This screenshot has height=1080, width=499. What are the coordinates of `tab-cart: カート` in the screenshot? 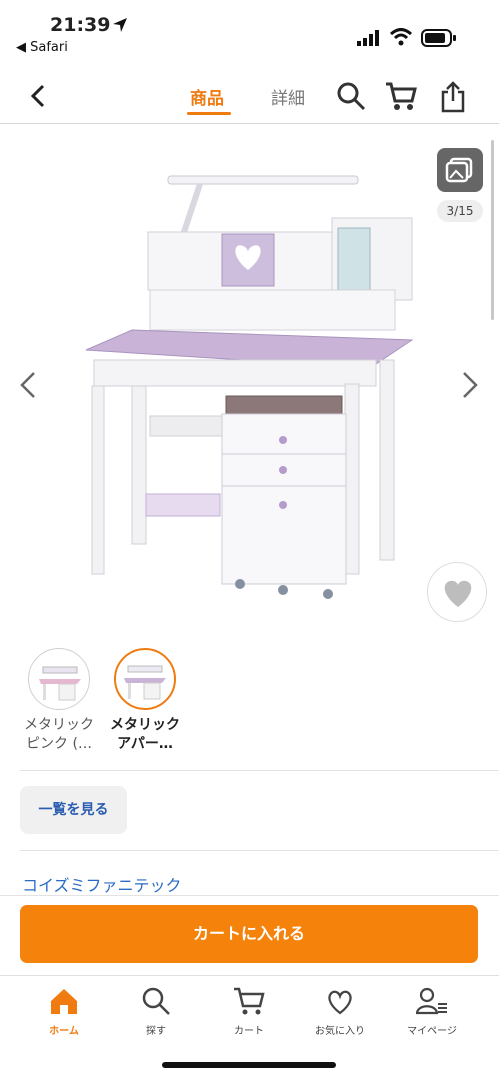 It's located at (249, 1011).